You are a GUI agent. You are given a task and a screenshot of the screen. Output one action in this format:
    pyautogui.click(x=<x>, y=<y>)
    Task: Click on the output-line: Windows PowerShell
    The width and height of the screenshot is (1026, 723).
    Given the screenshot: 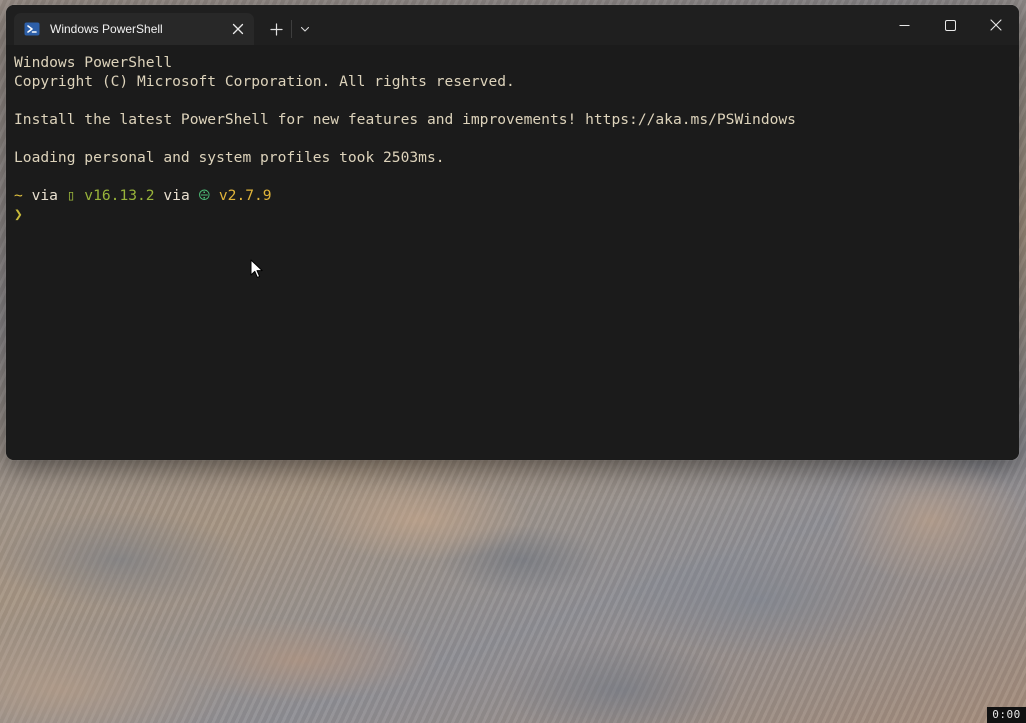 What is the action you would take?
    pyautogui.click(x=93, y=62)
    